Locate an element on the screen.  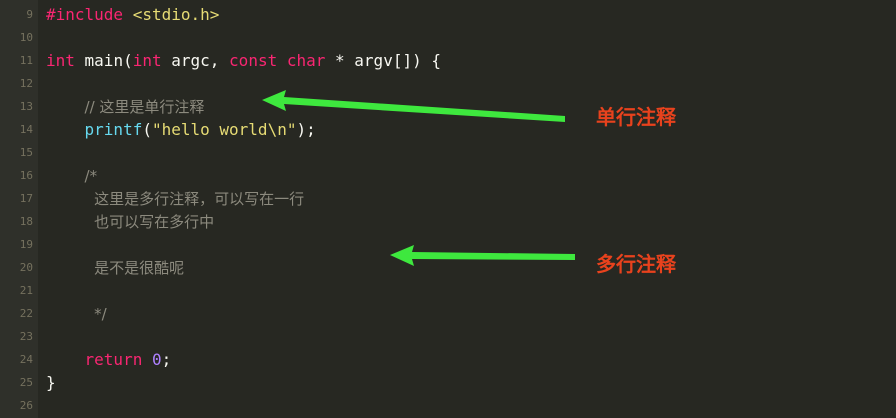
arrow-single-line-comment is located at coordinates (413, 106).